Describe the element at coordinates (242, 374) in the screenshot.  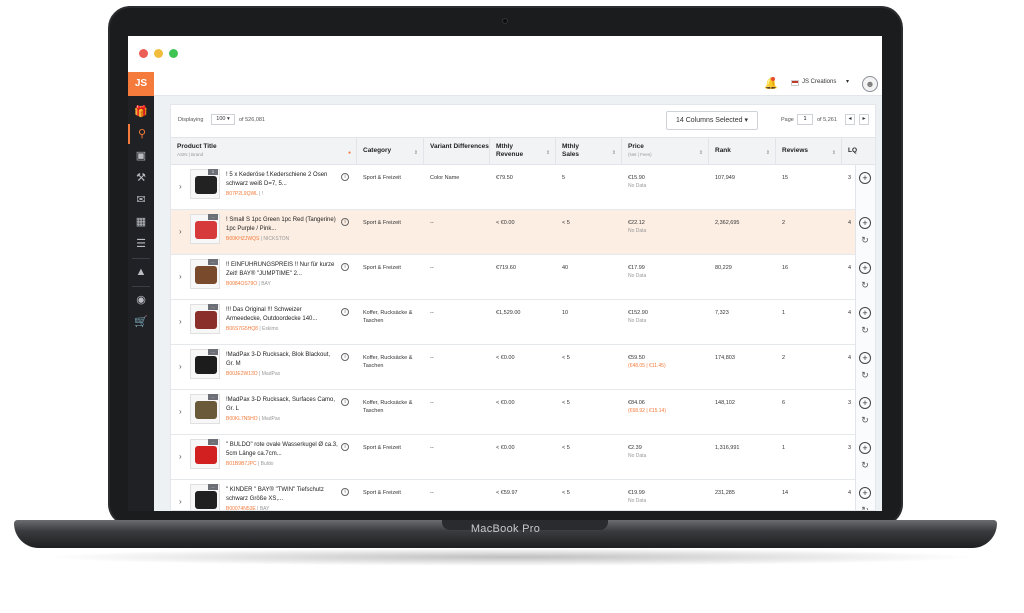
I see `product-asin: B00JE2W13O` at that location.